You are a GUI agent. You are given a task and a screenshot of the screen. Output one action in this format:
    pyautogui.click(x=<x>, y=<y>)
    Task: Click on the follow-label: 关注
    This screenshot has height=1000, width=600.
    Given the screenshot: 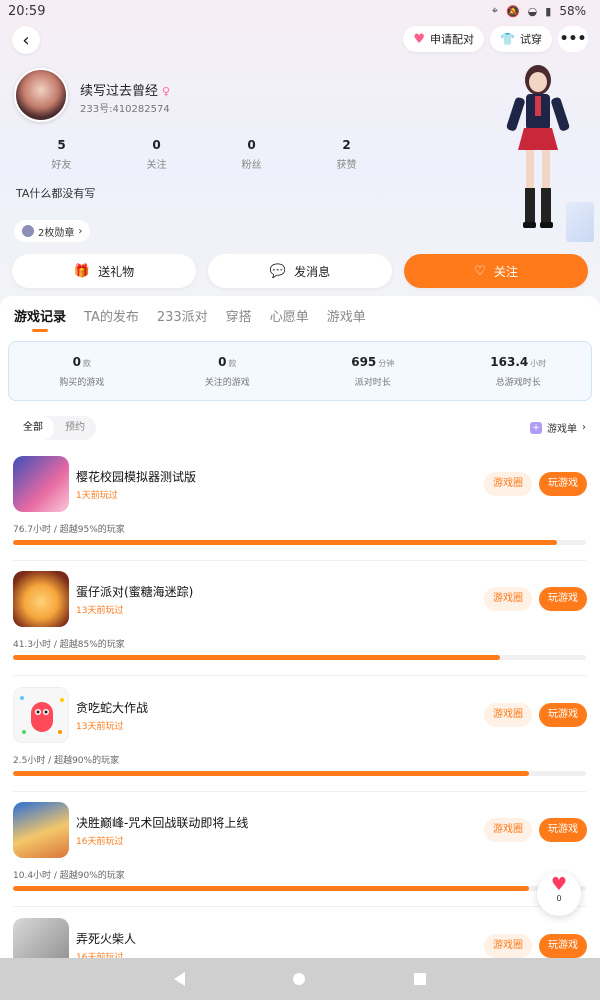 What is the action you would take?
    pyautogui.click(x=505, y=271)
    